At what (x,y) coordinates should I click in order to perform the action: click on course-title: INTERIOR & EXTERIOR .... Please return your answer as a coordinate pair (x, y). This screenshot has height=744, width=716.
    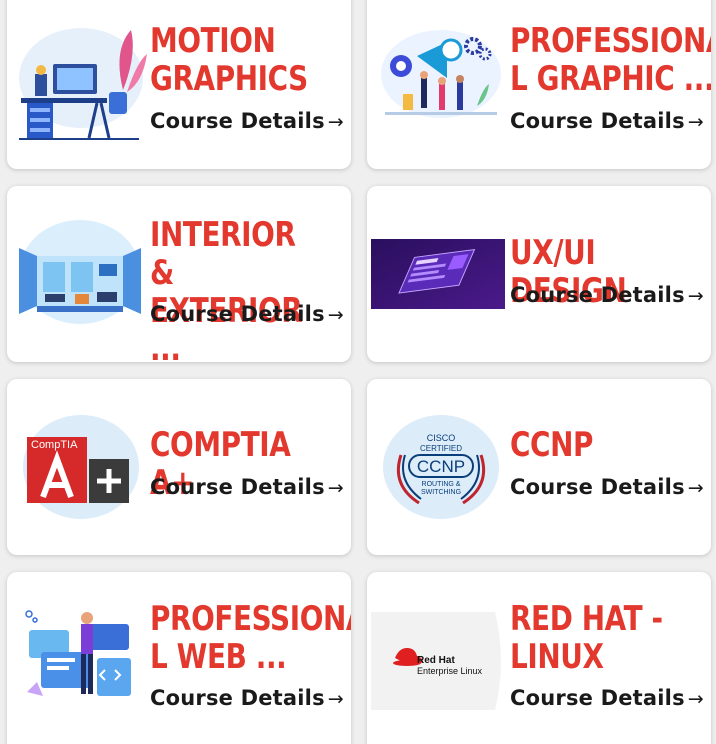
    Looking at the image, I should click on (226, 288).